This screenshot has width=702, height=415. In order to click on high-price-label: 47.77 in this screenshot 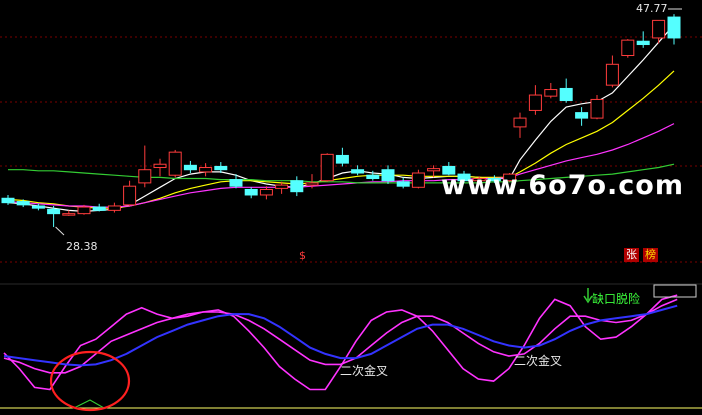, I will do `click(652, 8)`.